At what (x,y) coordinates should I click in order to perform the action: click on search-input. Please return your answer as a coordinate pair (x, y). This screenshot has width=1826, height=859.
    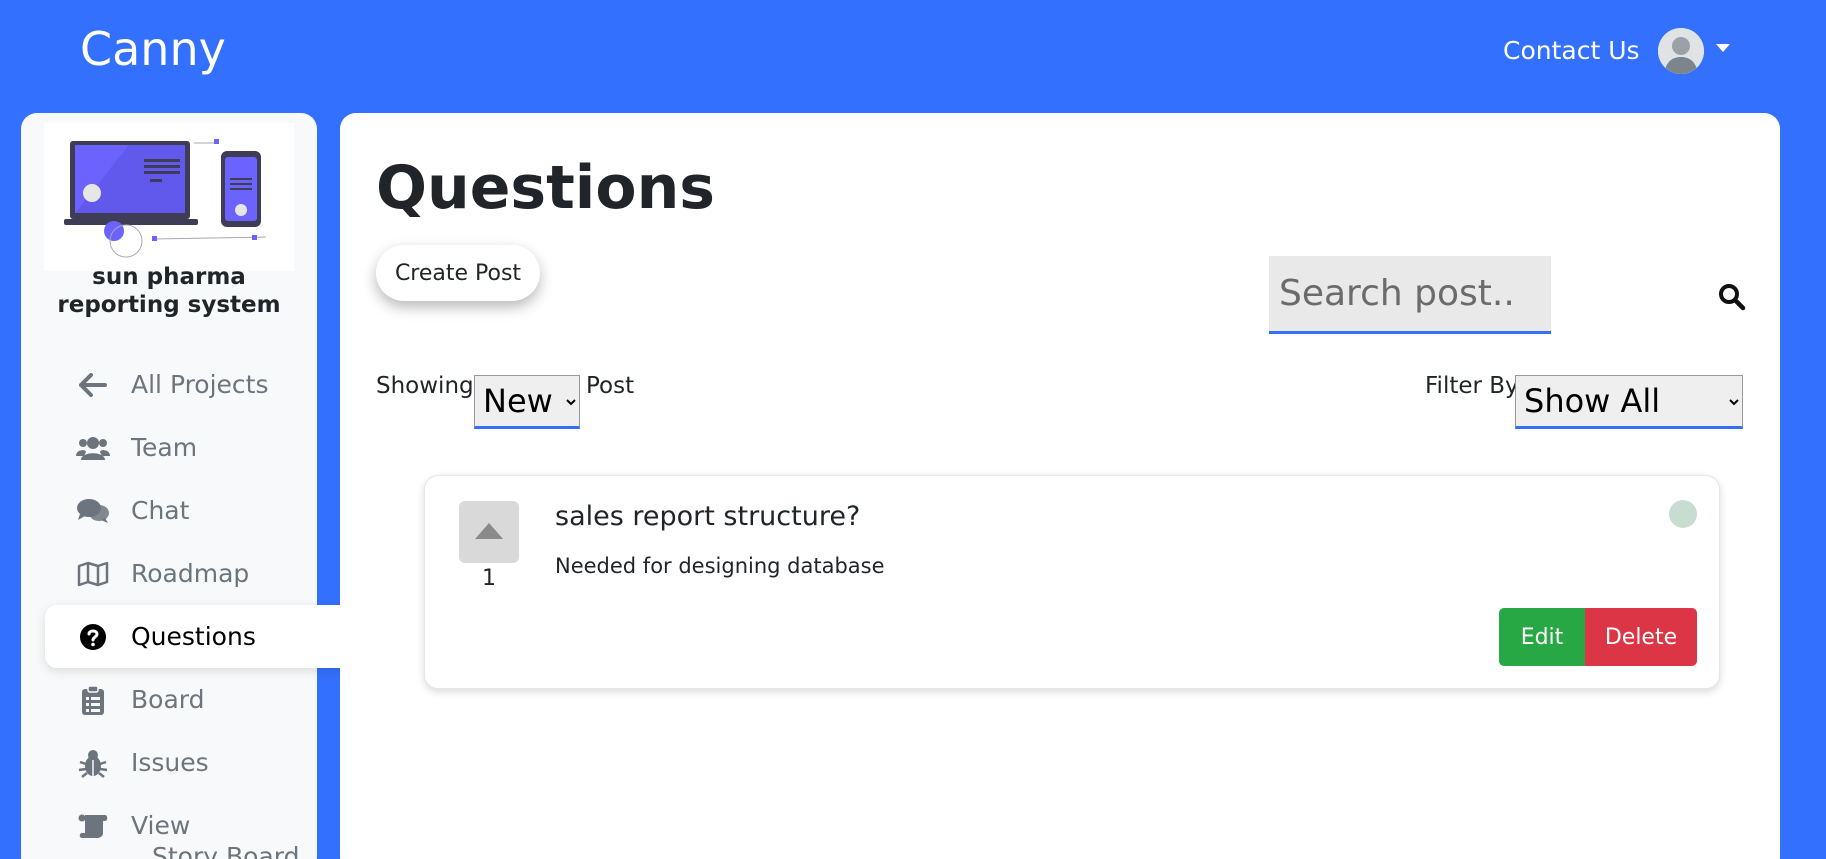
    Looking at the image, I should click on (1410, 295).